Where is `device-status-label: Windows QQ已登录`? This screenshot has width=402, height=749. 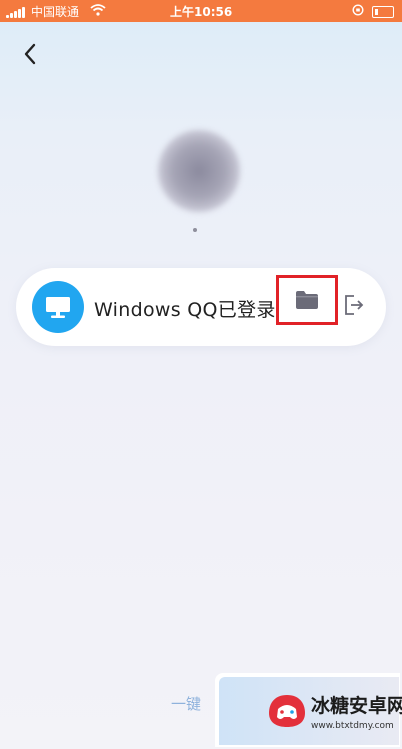
device-status-label: Windows QQ已登录 is located at coordinates (185, 310).